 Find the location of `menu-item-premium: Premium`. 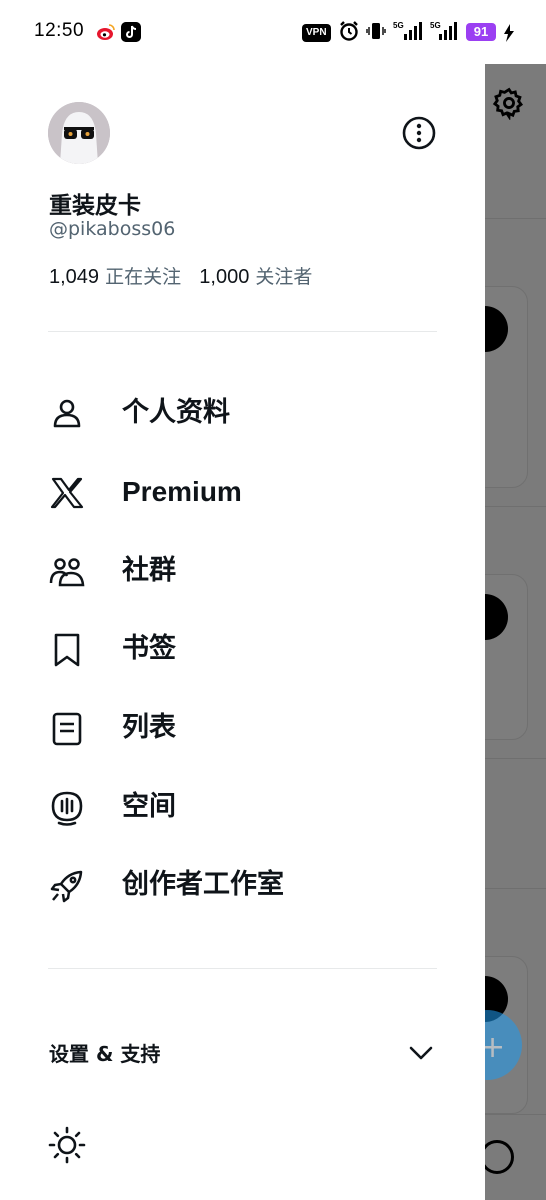

menu-item-premium: Premium is located at coordinates (242, 492).